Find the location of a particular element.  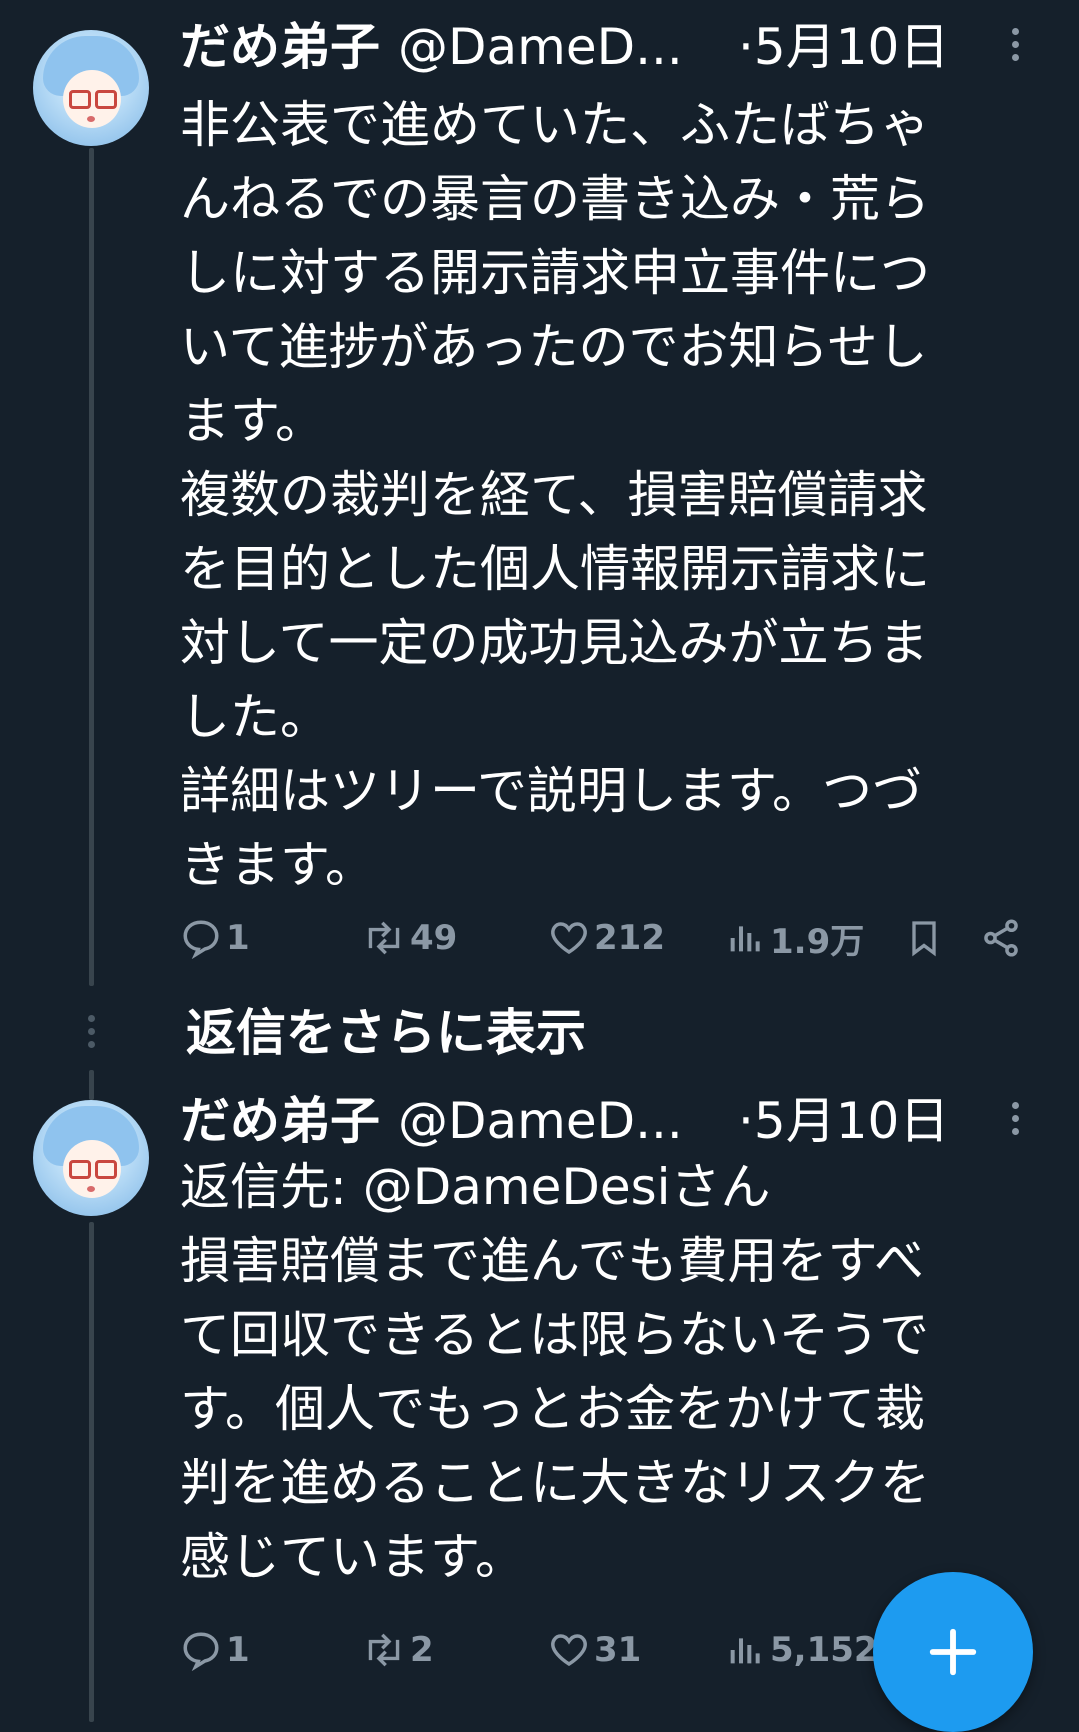

tweet-actions: 1 49 212 1.9万 is located at coordinates (610, 938).